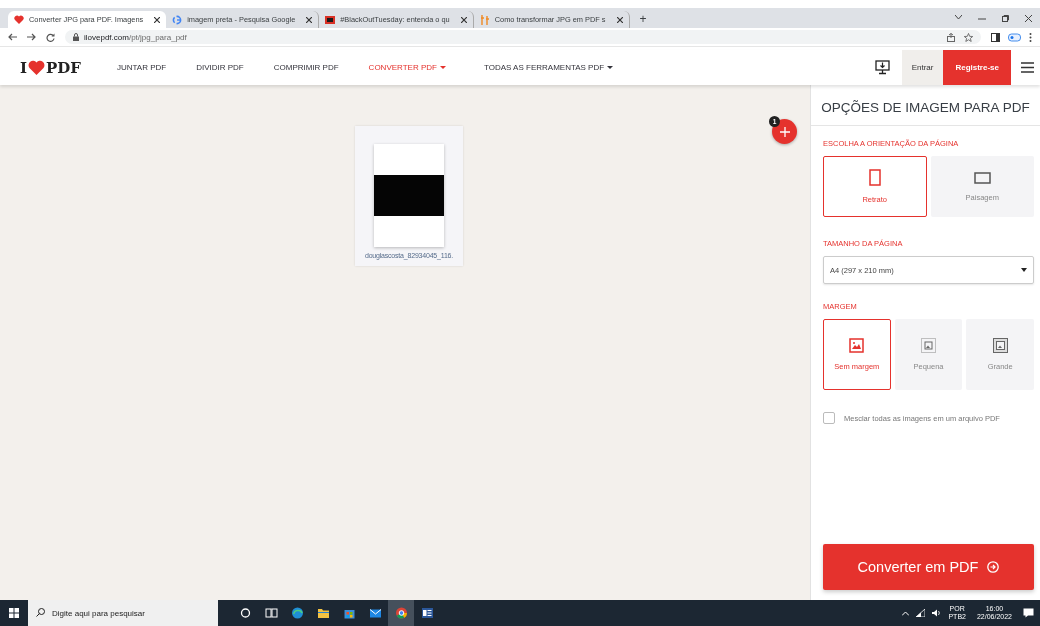 This screenshot has height=626, width=1040. I want to click on add-file-button, so click(784, 131).